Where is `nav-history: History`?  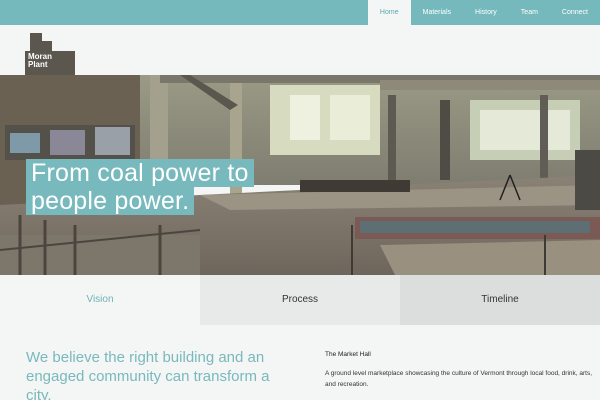 nav-history: History is located at coordinates (486, 12).